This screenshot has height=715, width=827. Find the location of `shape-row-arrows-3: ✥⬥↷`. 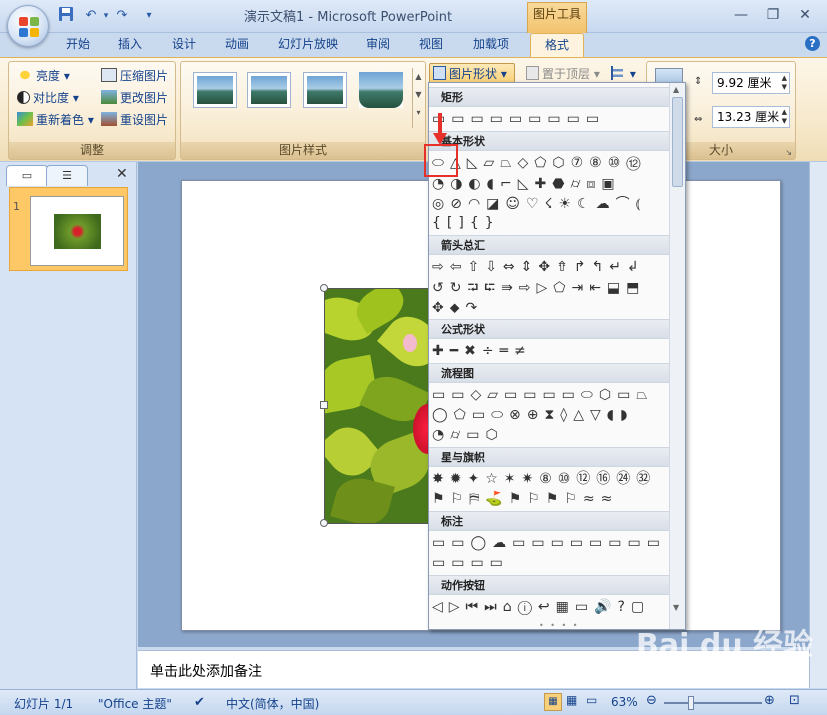

shape-row-arrows-3: ✥⬥↷ is located at coordinates (457, 308).